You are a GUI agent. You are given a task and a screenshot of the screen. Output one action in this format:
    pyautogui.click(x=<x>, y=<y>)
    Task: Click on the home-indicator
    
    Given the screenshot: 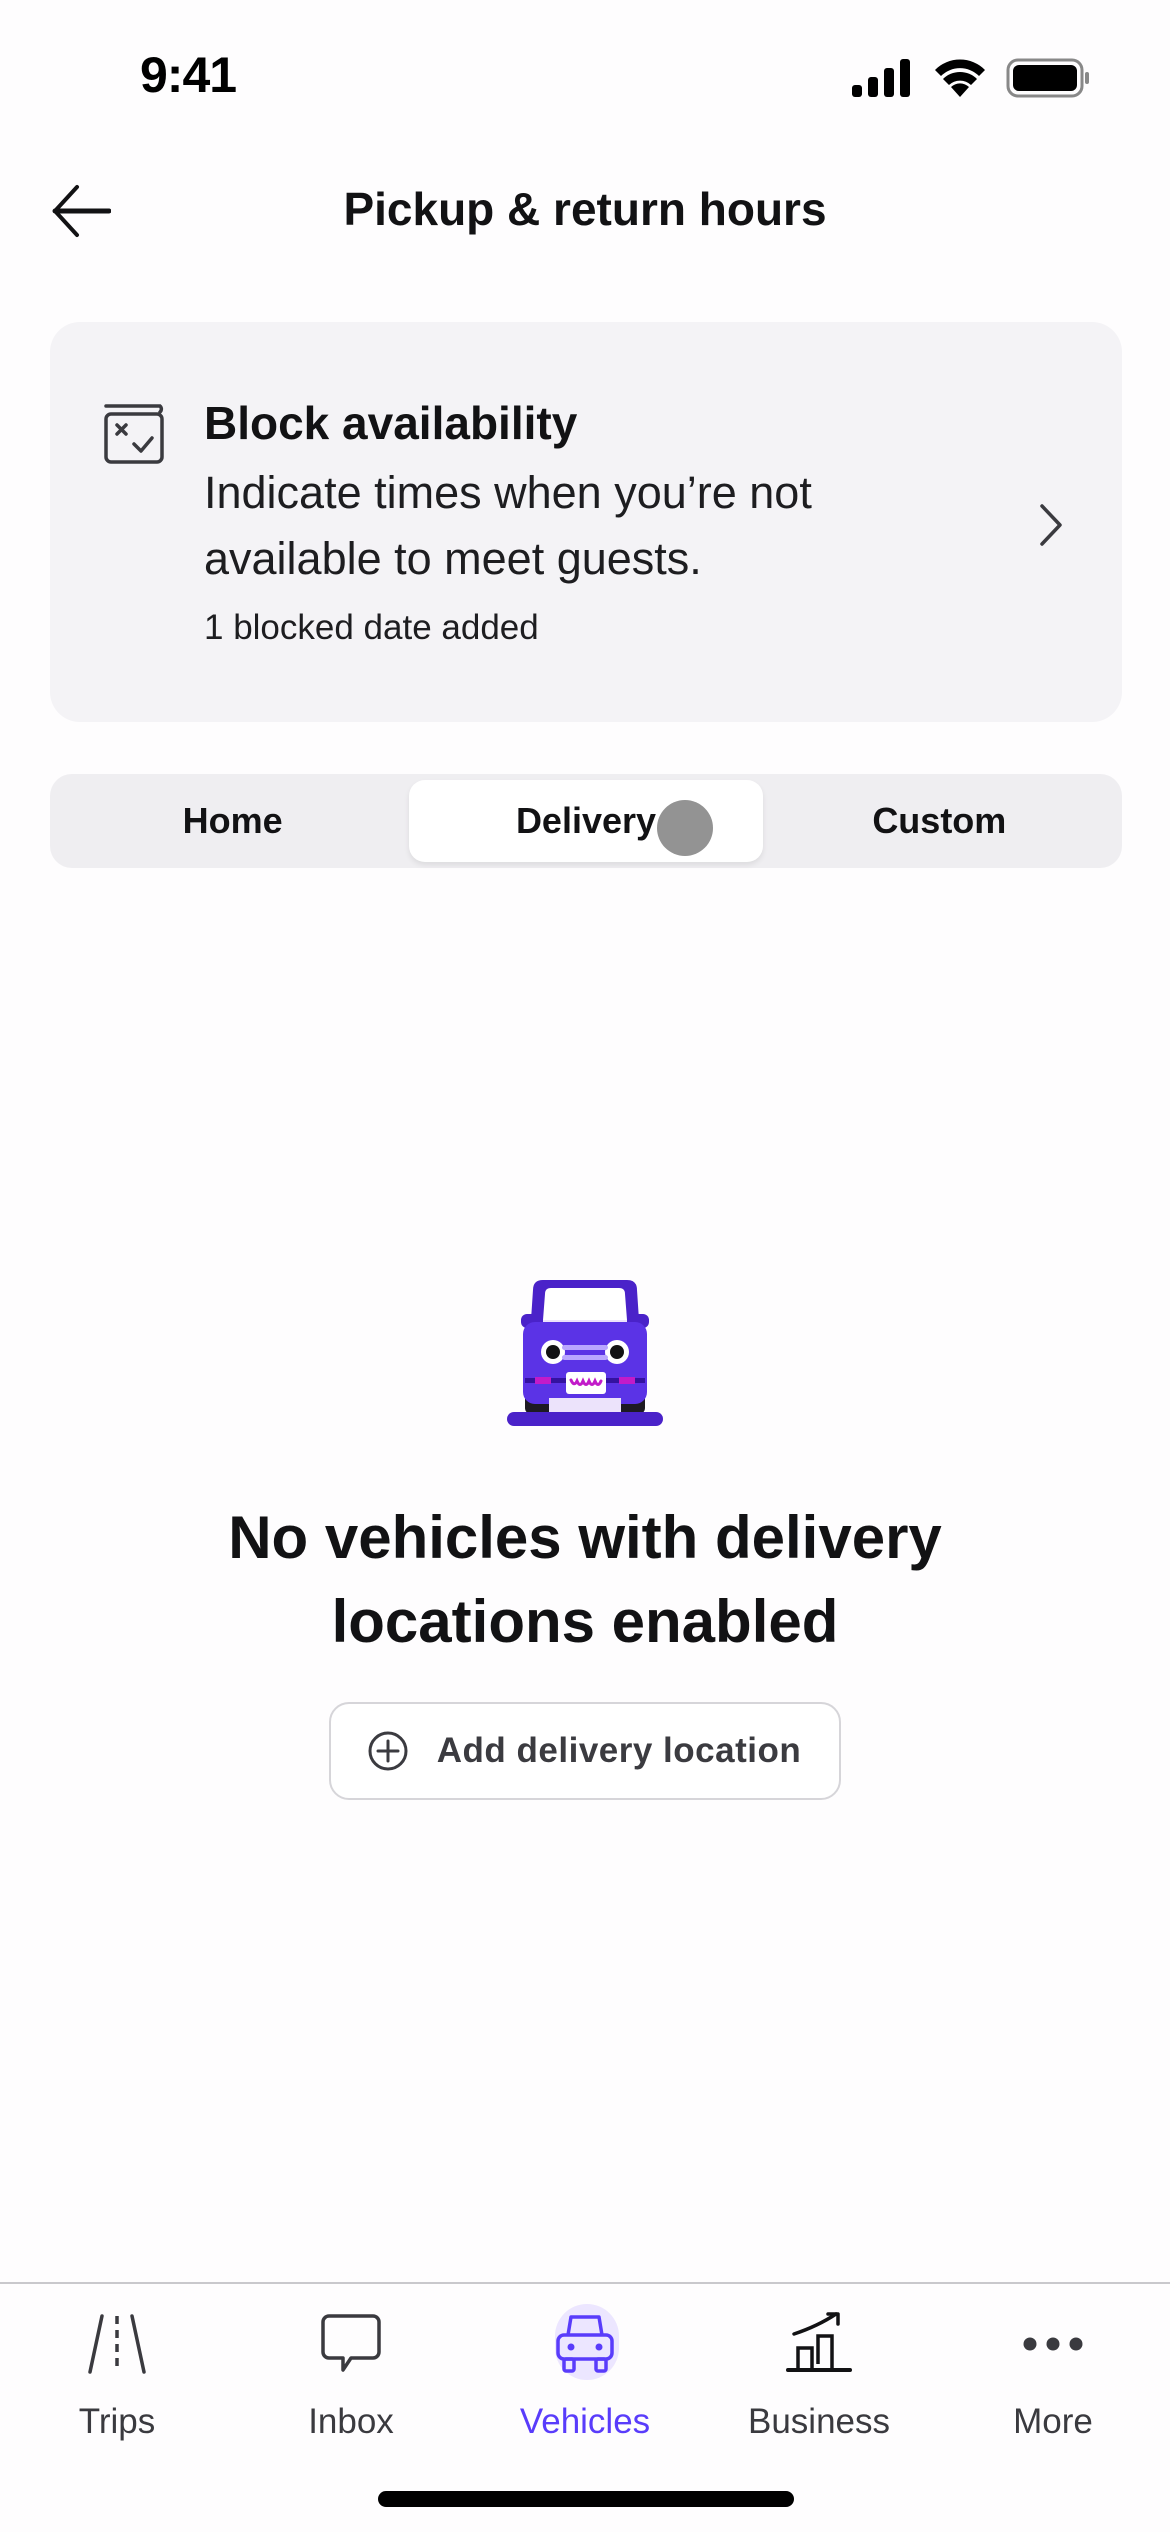 What is the action you would take?
    pyautogui.click(x=586, y=2499)
    